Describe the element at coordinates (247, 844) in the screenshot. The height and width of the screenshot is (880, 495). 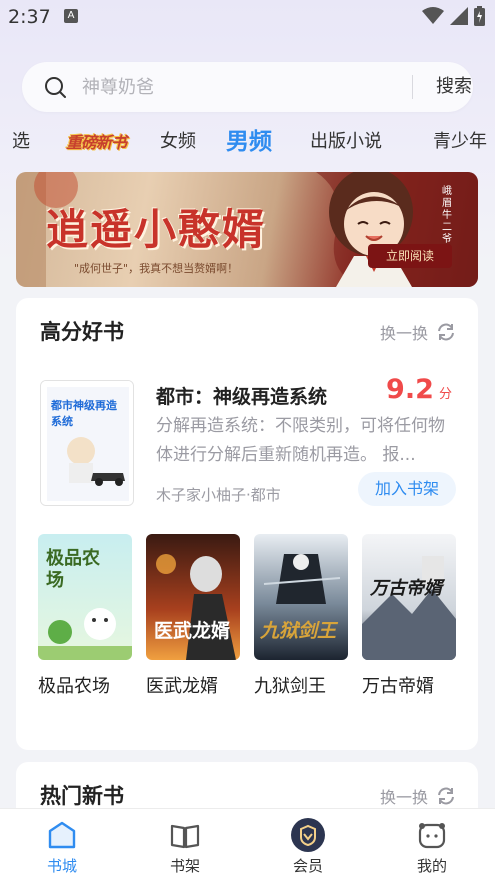
I see `bottom-nav: 书城 书架 会员 我的` at that location.